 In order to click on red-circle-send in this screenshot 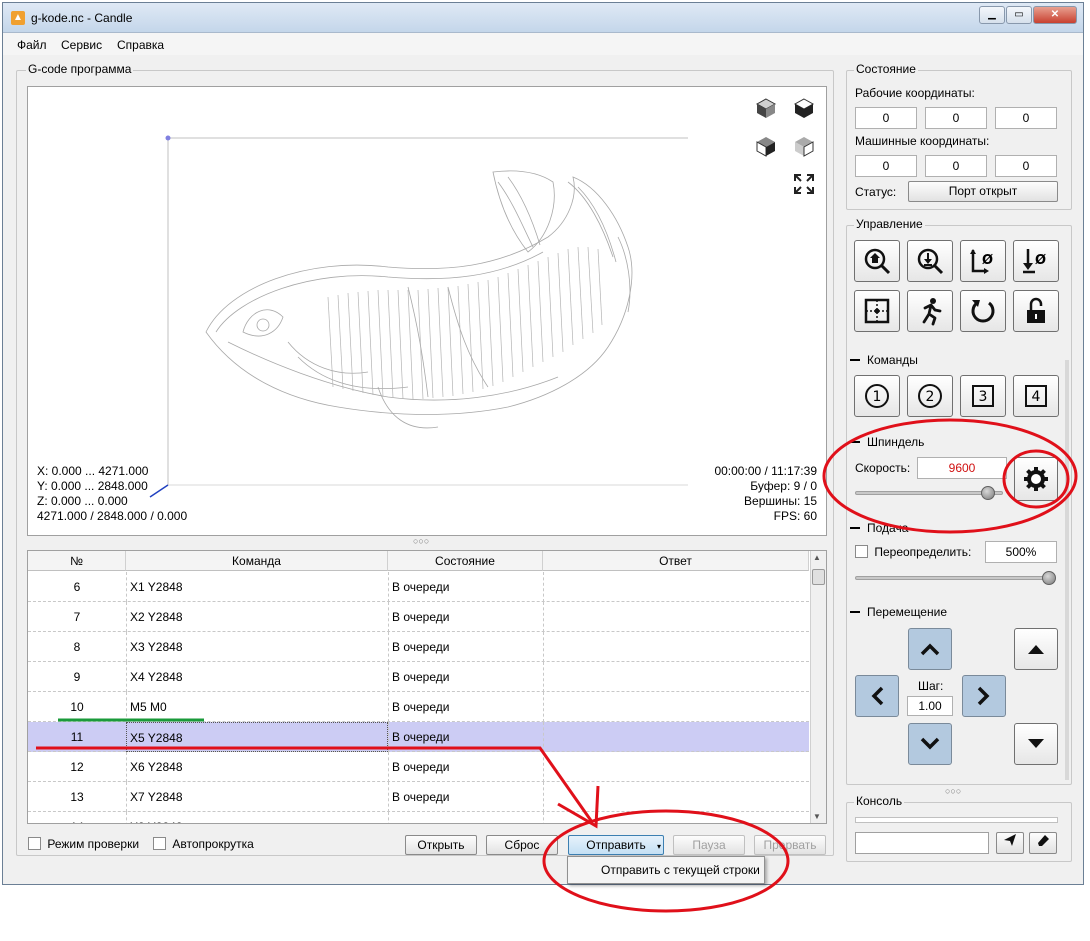, I will do `click(666, 861)`.